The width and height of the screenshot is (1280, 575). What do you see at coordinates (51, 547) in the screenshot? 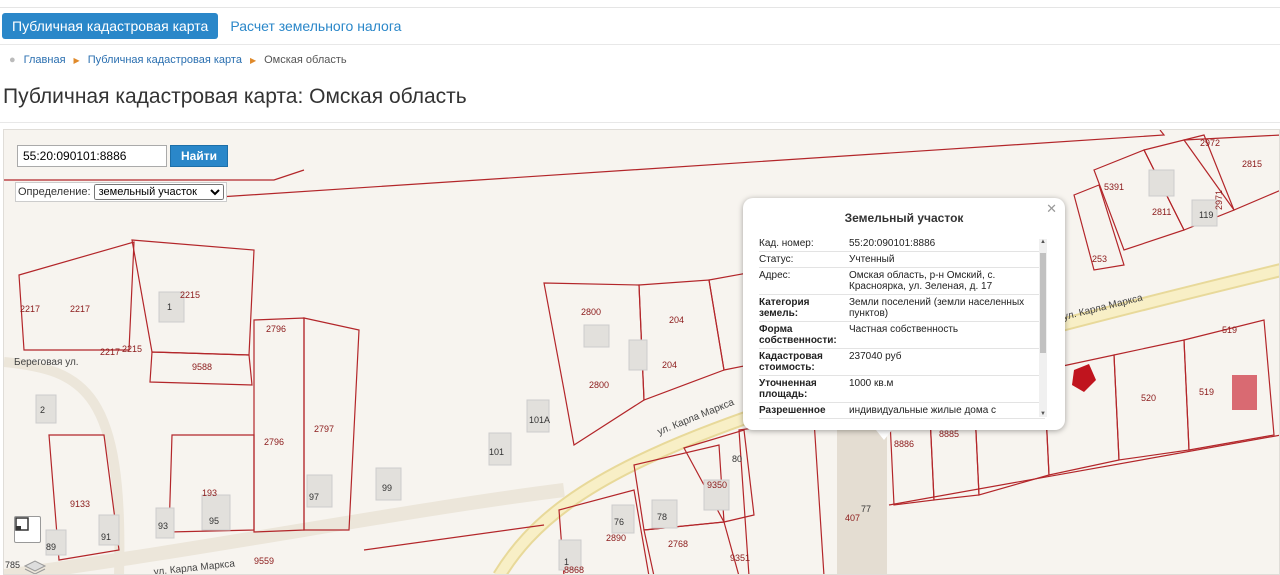
I see `parcel-label: 89` at bounding box center [51, 547].